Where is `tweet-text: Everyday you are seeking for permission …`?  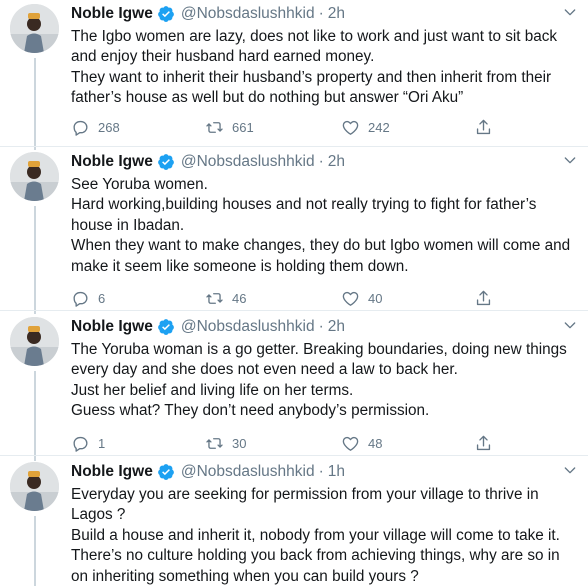
tweet-text: Everyday you are seeking for permission … is located at coordinates (315, 535).